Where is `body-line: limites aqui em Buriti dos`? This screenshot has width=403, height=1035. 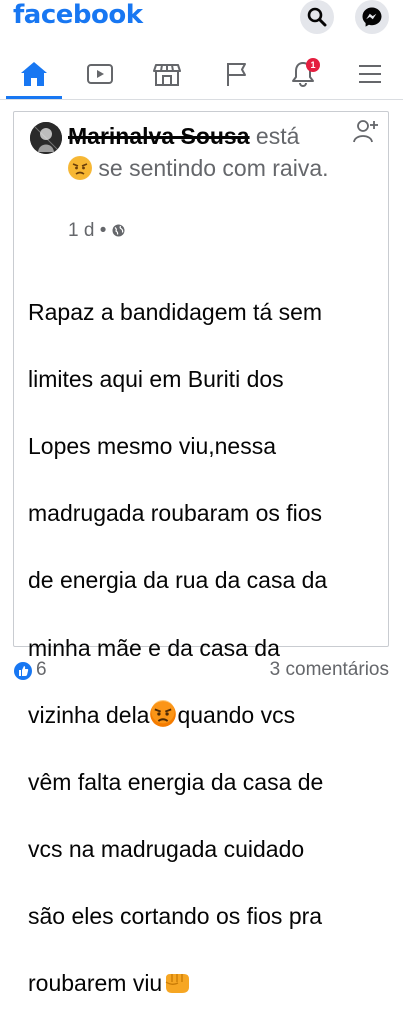
body-line: limites aqui em Buriti dos is located at coordinates (156, 378).